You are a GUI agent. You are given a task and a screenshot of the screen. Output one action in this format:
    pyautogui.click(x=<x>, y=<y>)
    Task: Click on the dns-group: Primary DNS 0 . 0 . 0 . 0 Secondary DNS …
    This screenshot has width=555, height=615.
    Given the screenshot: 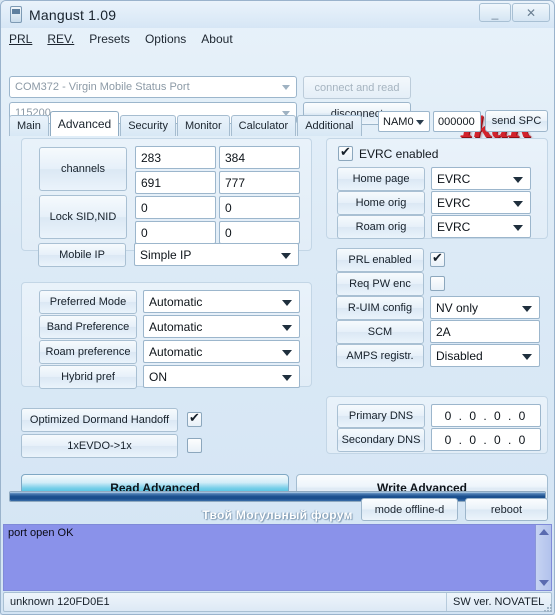 What is the action you would take?
    pyautogui.click(x=437, y=425)
    